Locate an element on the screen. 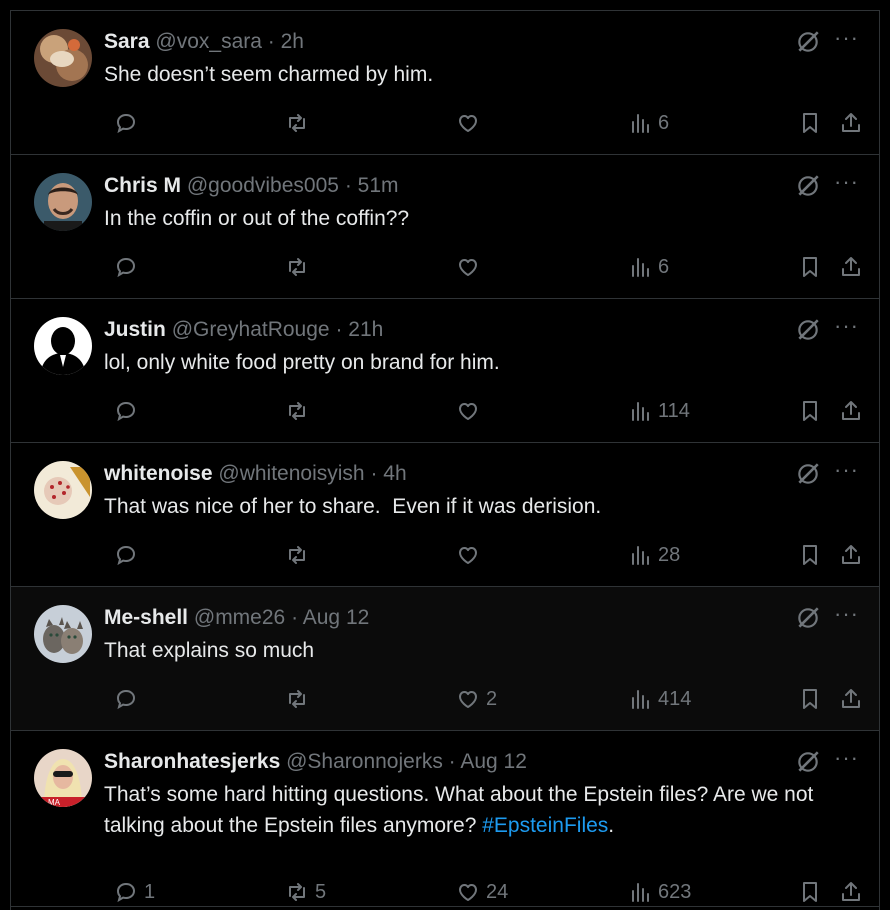 Image resolution: width=890 pixels, height=910 pixels. timestamp: 21h is located at coordinates (365, 329).